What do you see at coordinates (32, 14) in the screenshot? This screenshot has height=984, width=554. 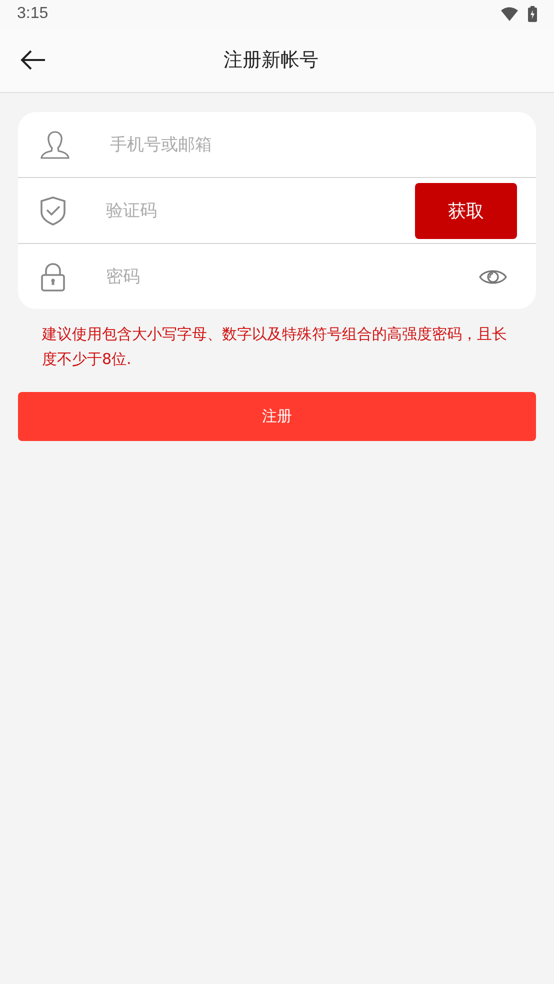 I see `status-time: 3:15` at bounding box center [32, 14].